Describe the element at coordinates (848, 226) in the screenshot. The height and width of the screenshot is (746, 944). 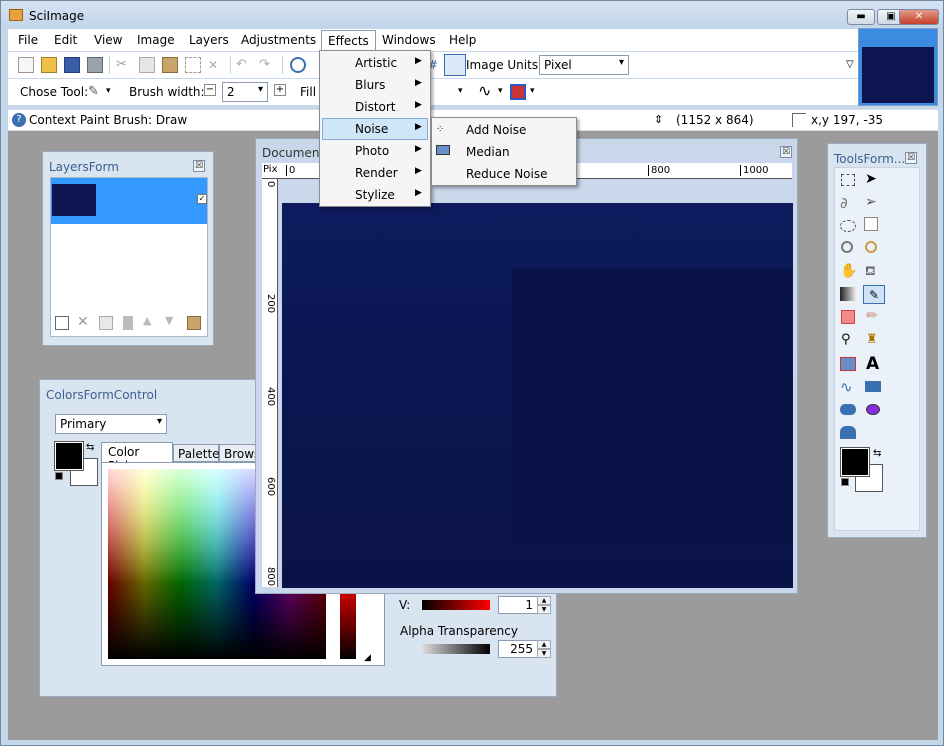
I see `ellipse-select-icon` at that location.